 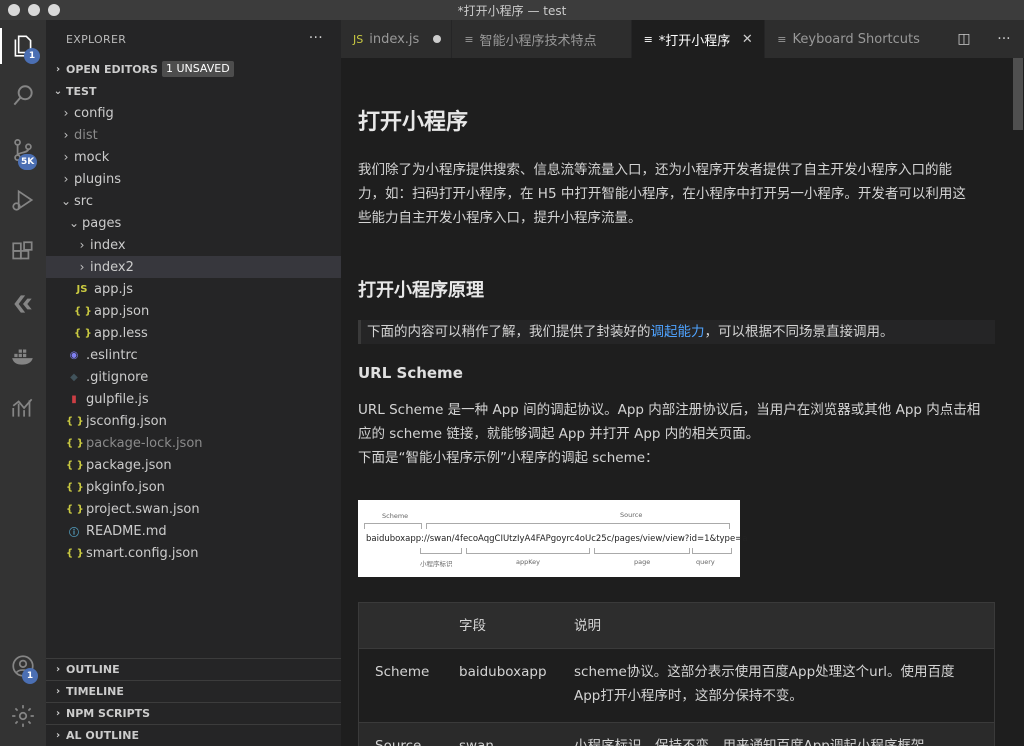 I want to click on extensions-icon, so click(x=23, y=252).